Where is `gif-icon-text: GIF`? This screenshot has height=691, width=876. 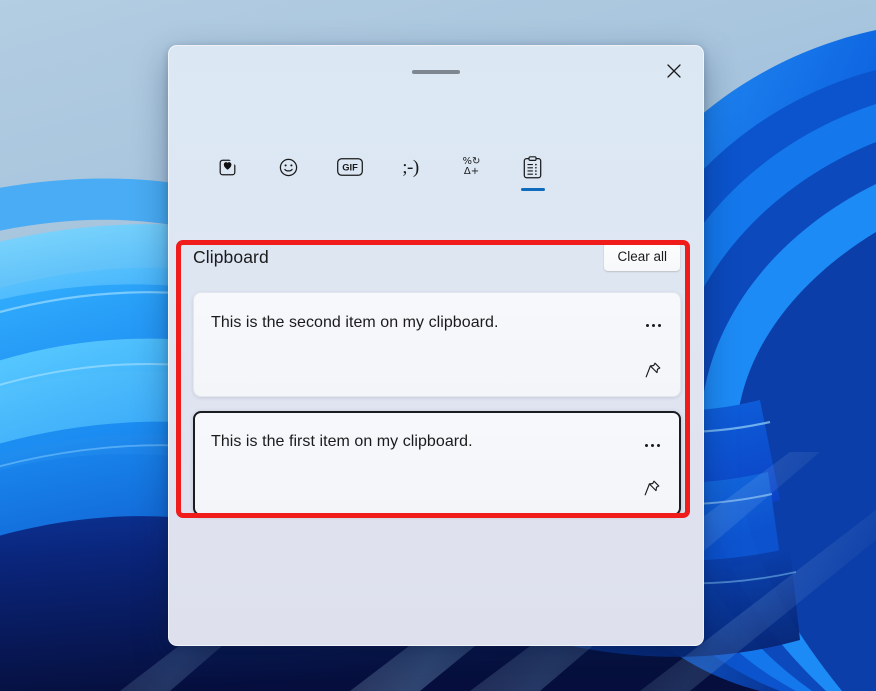
gif-icon-text: GIF is located at coordinates (350, 167).